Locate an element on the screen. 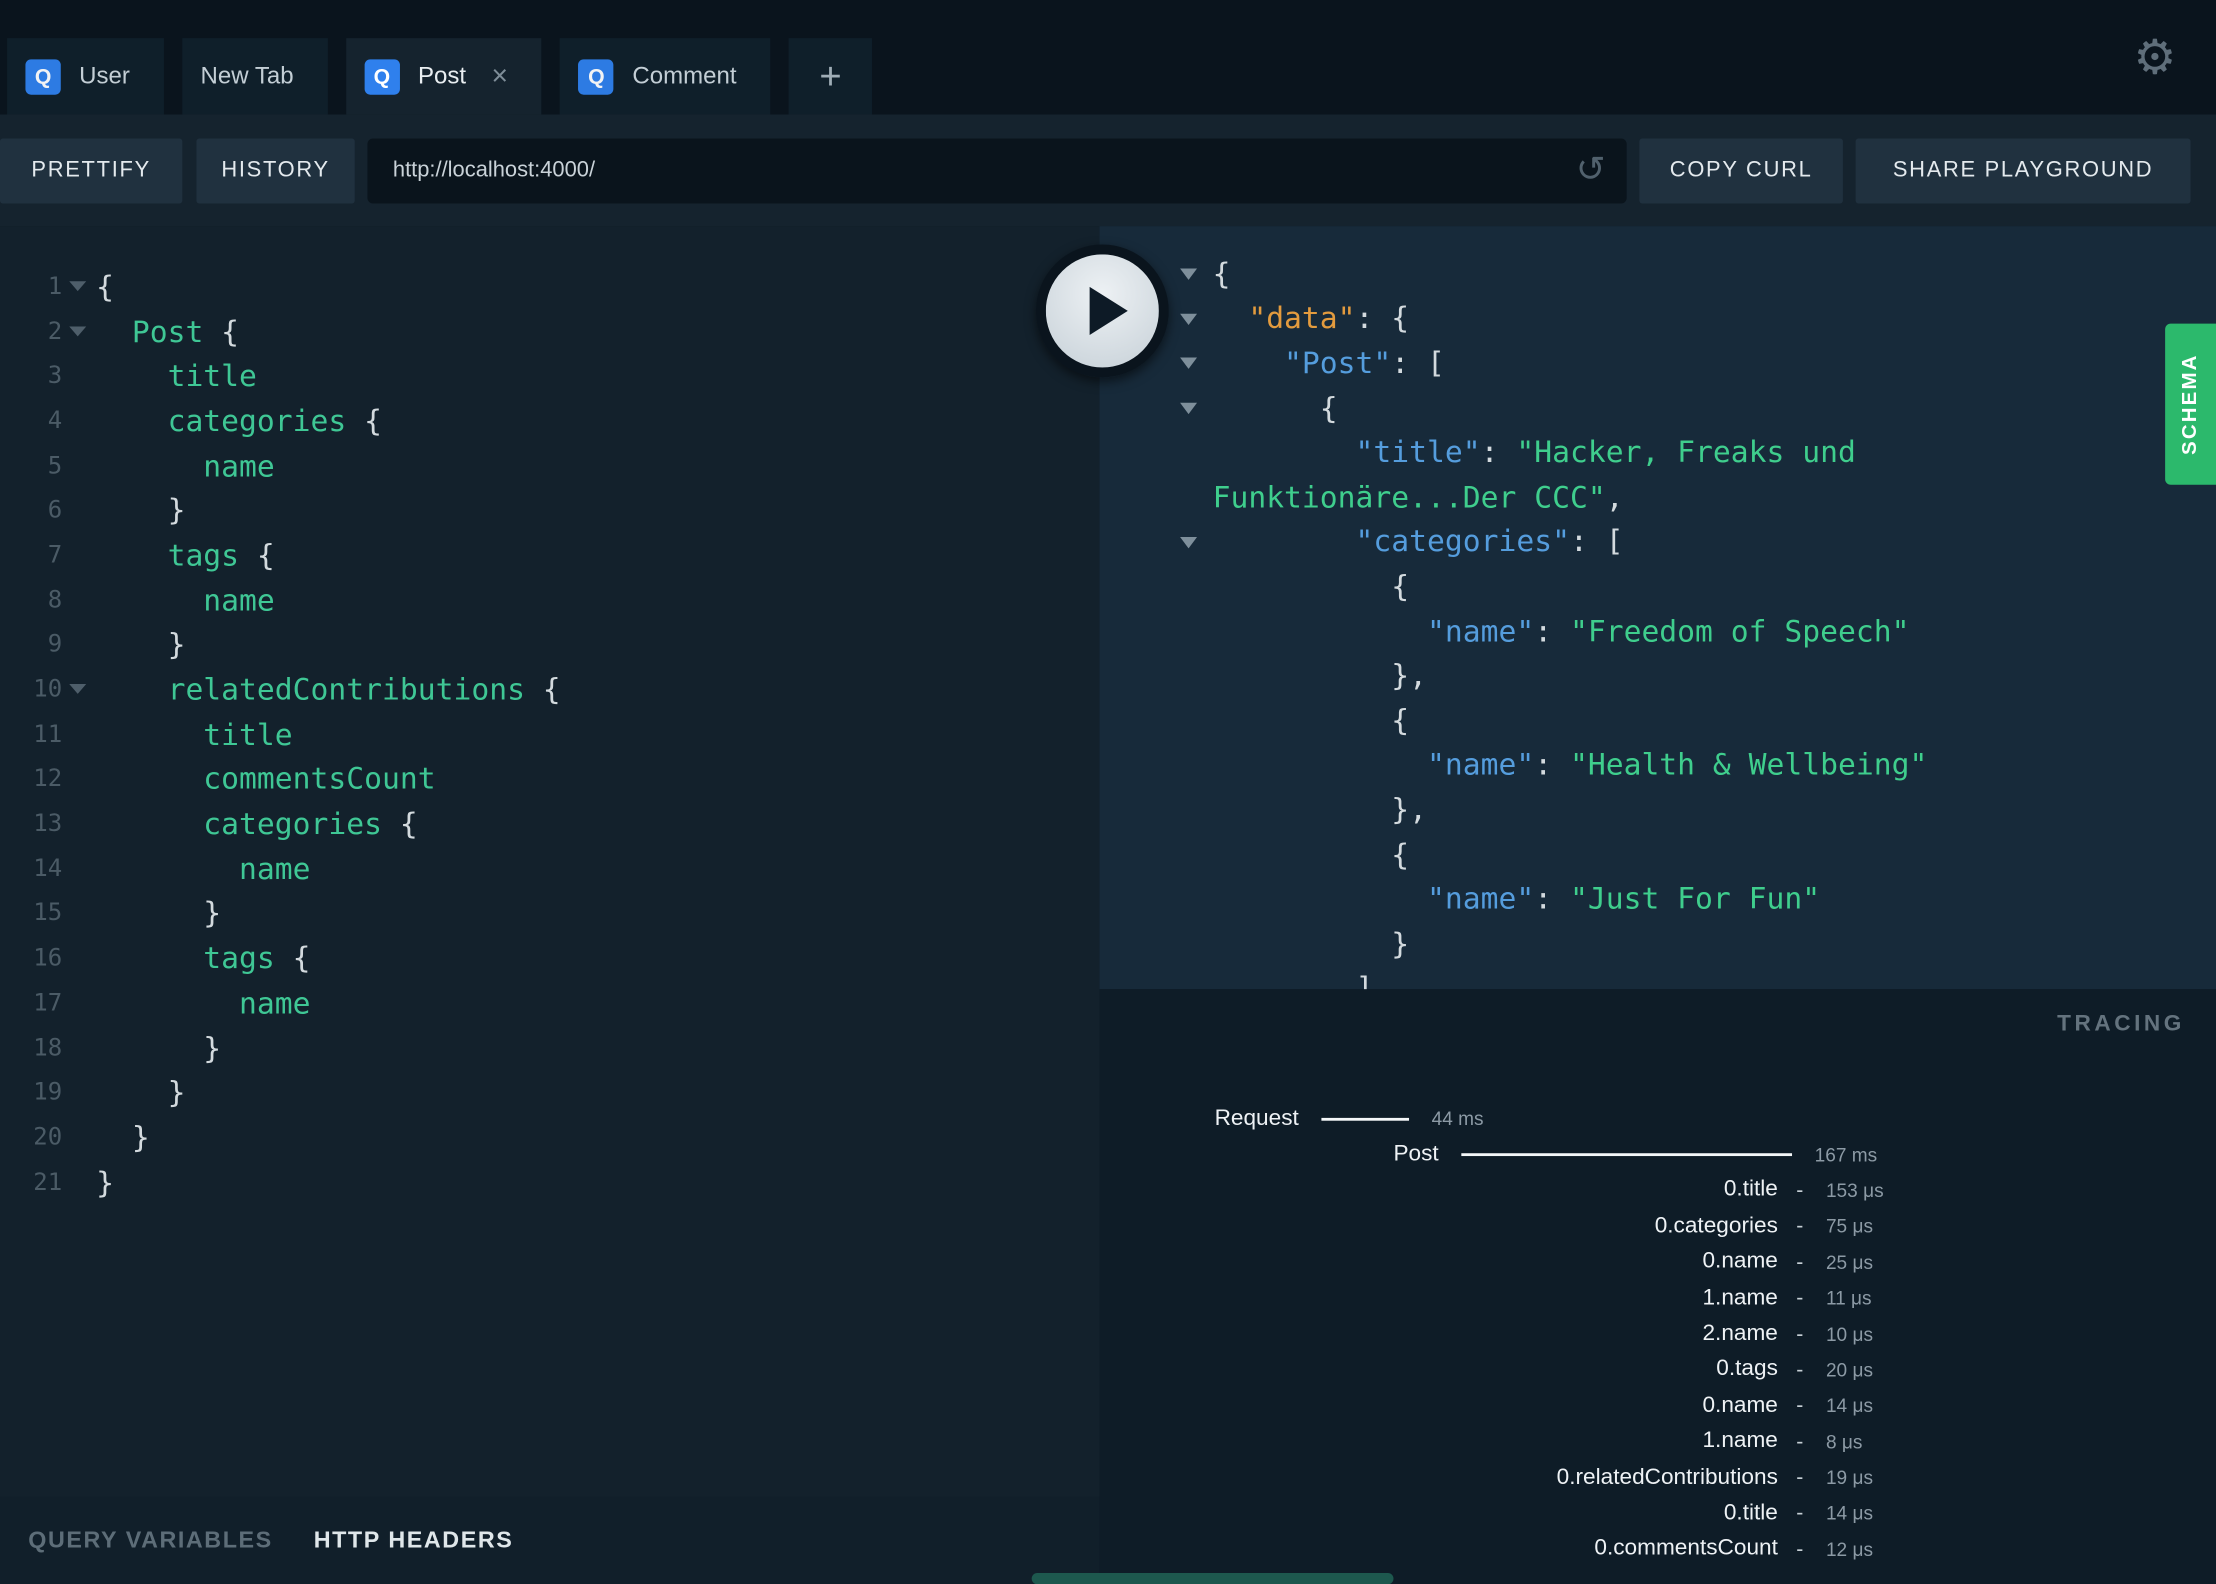  span-label: 0.categories is located at coordinates (1716, 1225).